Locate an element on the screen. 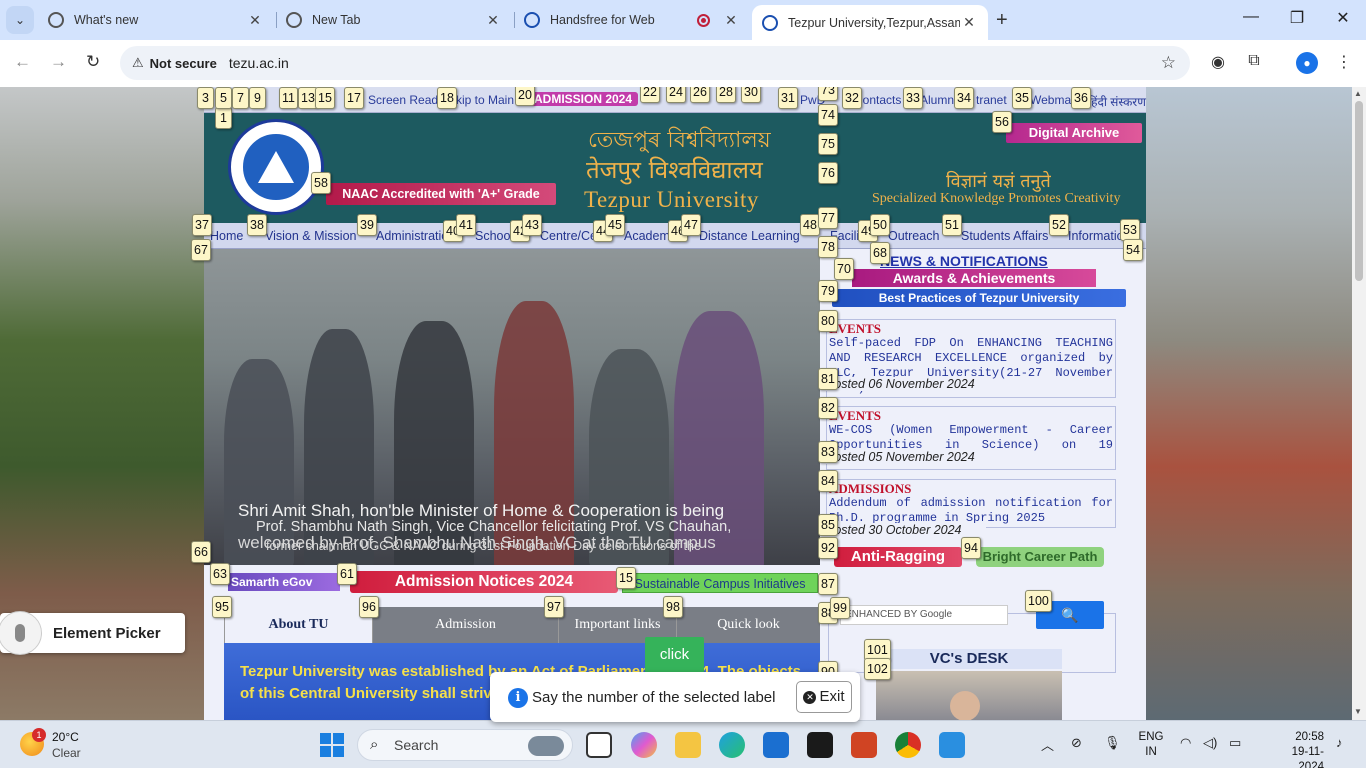 The height and width of the screenshot is (768, 1366). microphone-icon is located at coordinates (21, 633).